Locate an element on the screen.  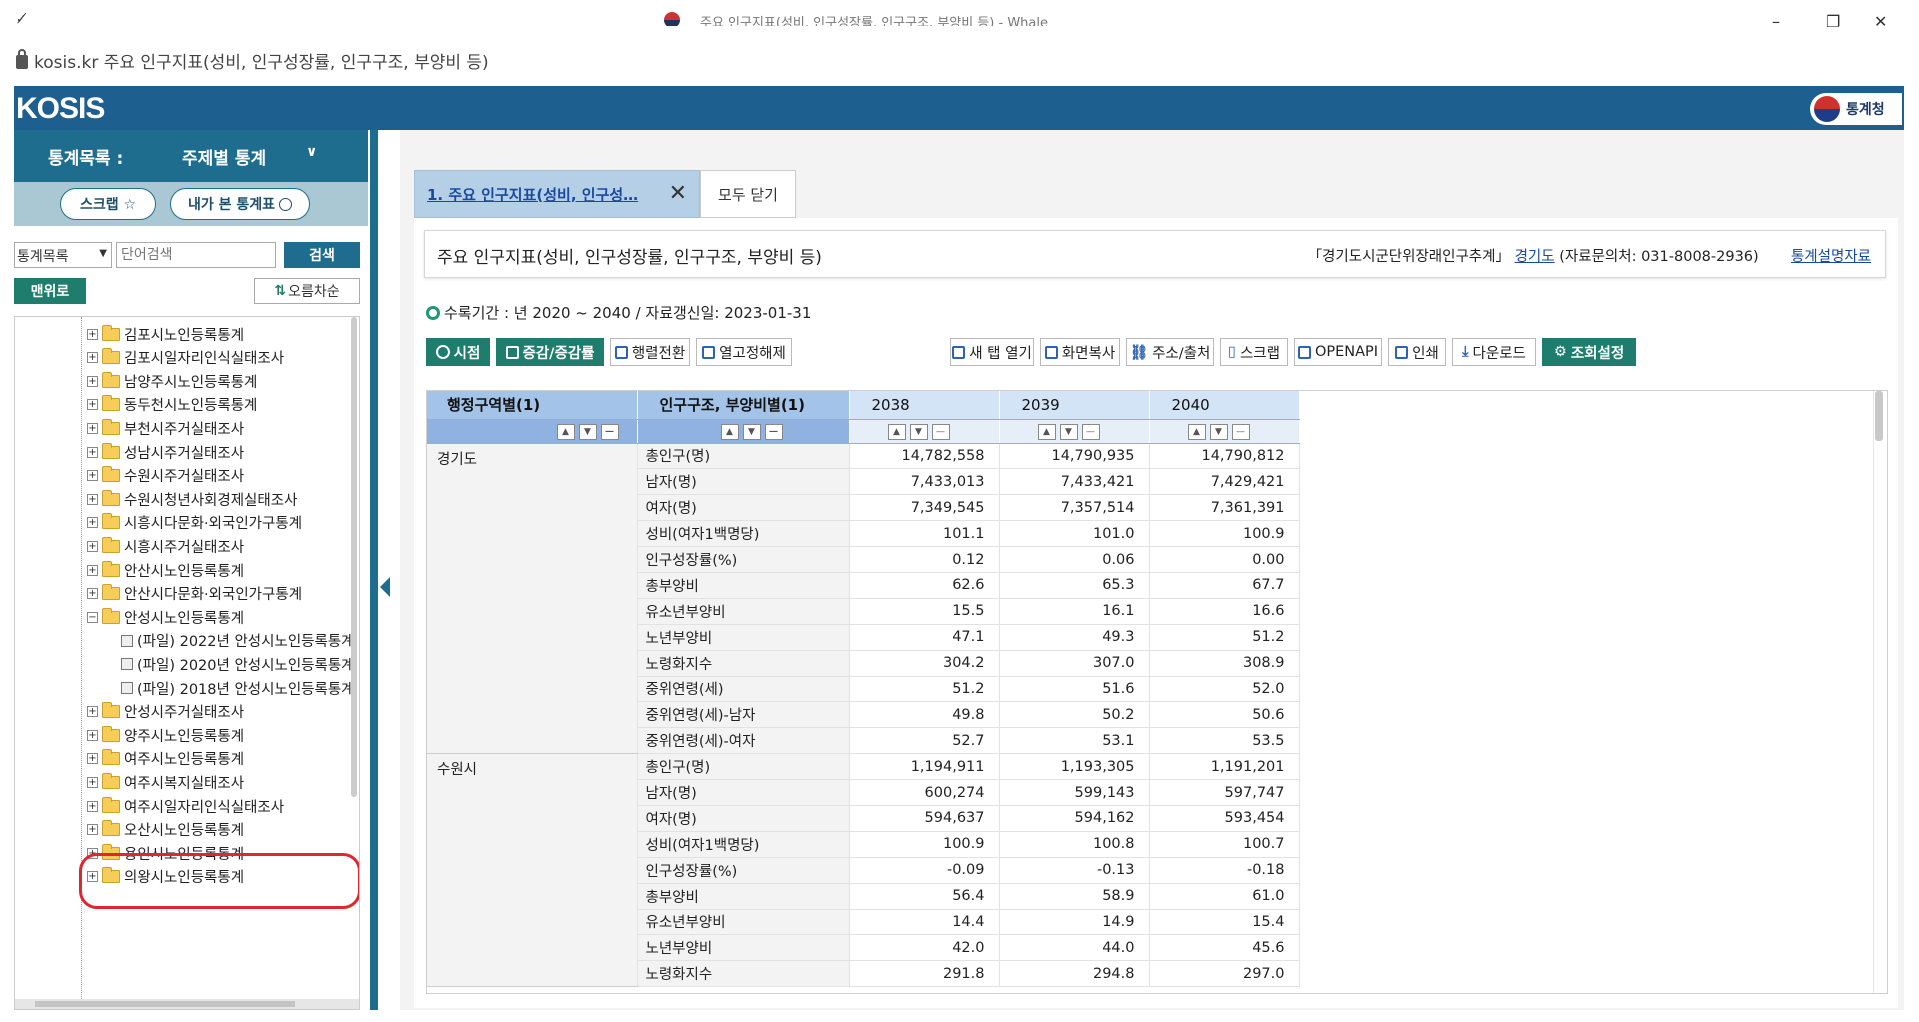
kosis-logo: KOSIS is located at coordinates (60, 109).